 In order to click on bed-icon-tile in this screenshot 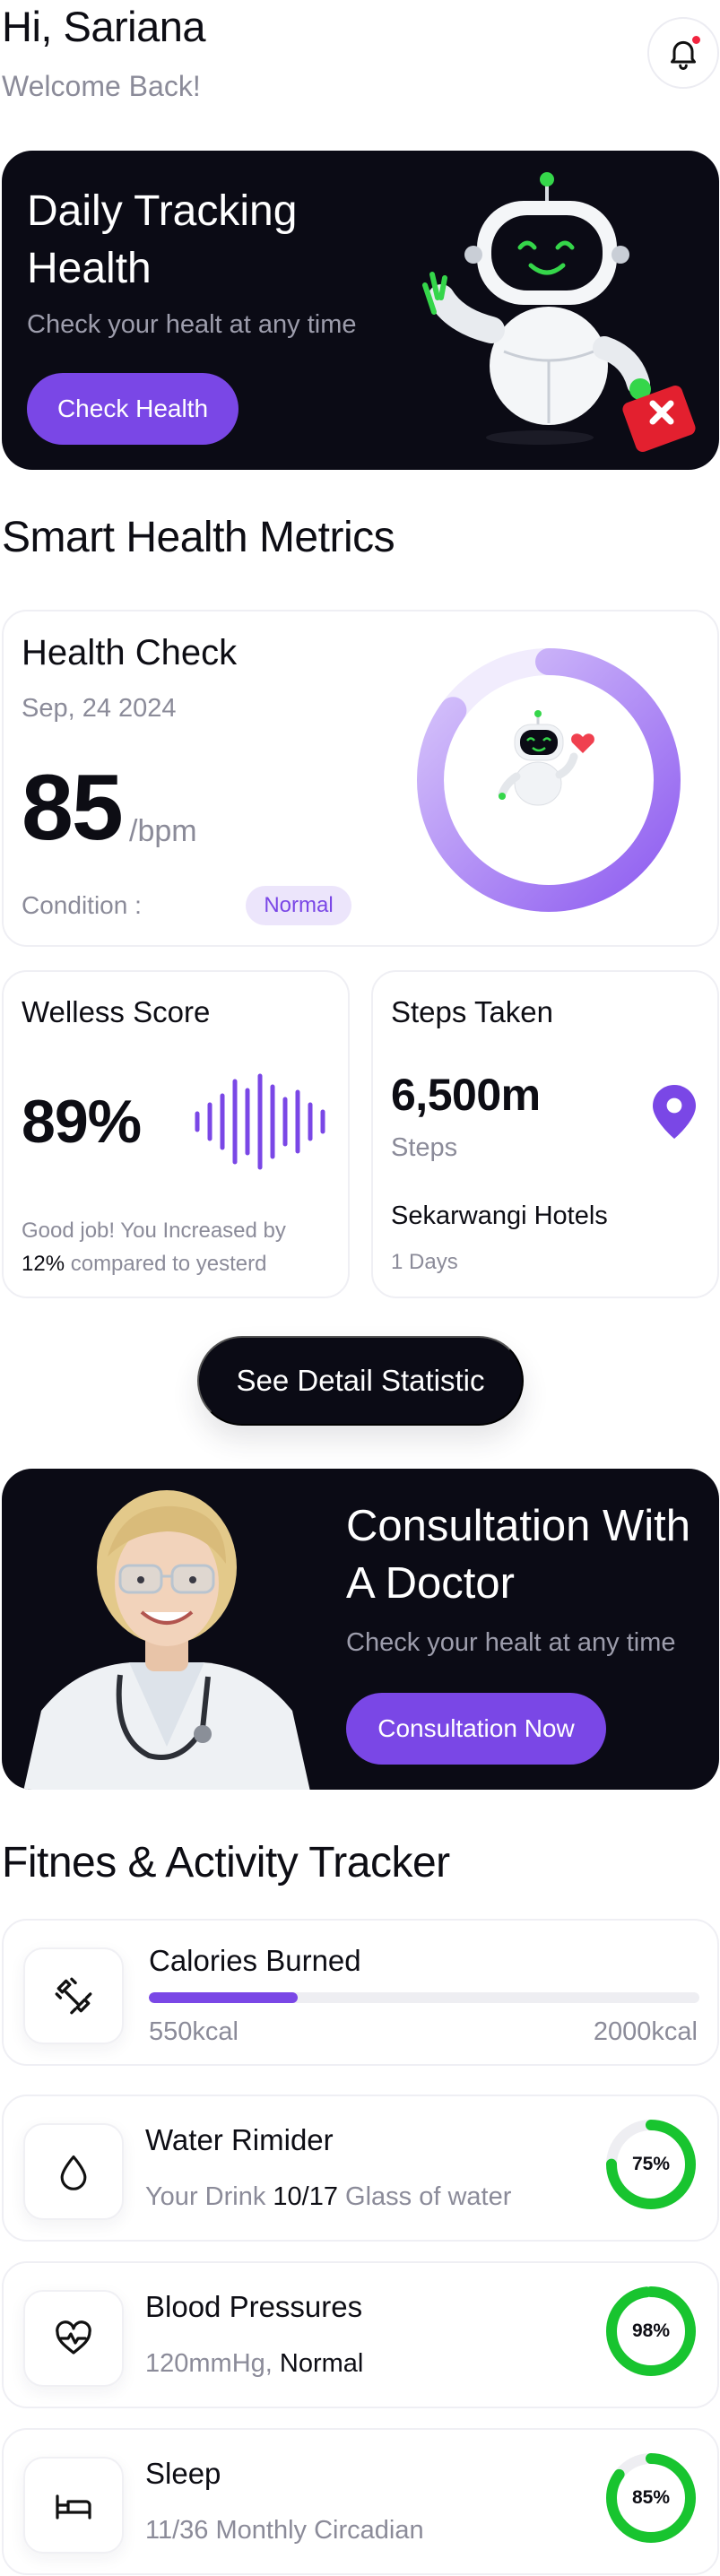, I will do `click(73, 2505)`.